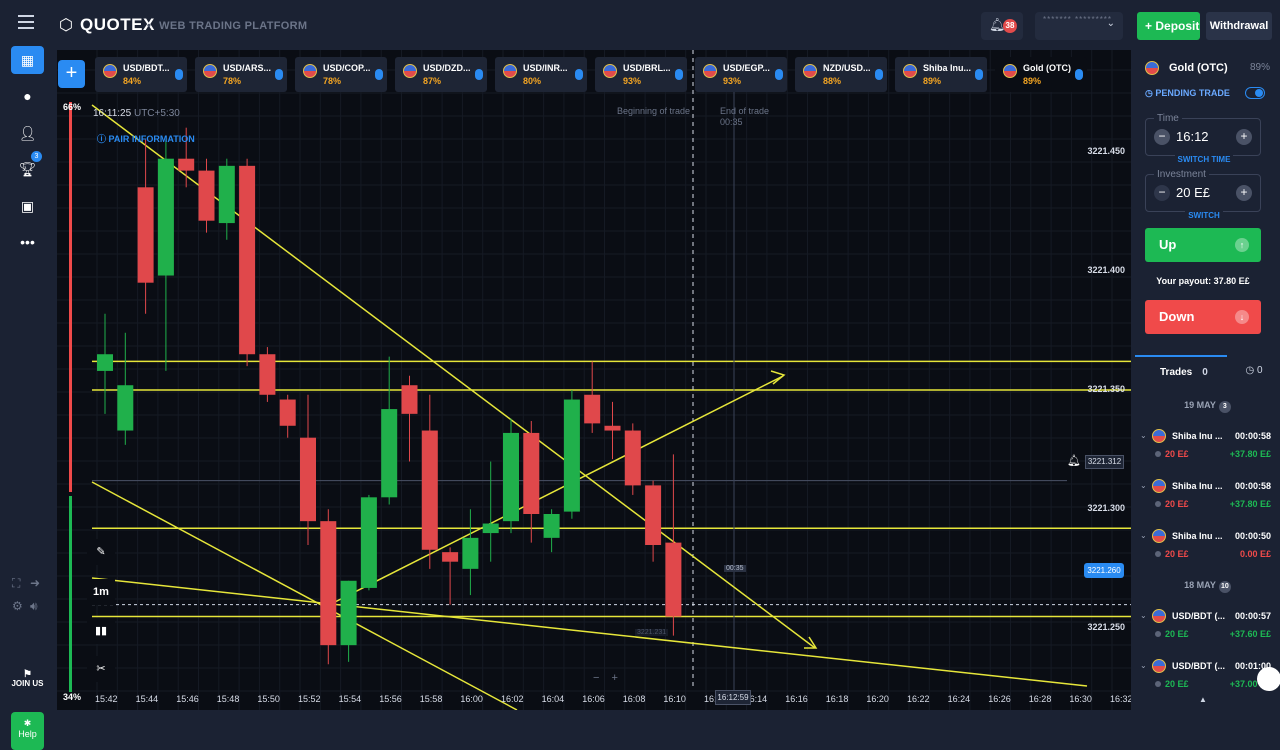  Describe the element at coordinates (1244, 137) in the screenshot. I see `time-plus-button: +` at that location.